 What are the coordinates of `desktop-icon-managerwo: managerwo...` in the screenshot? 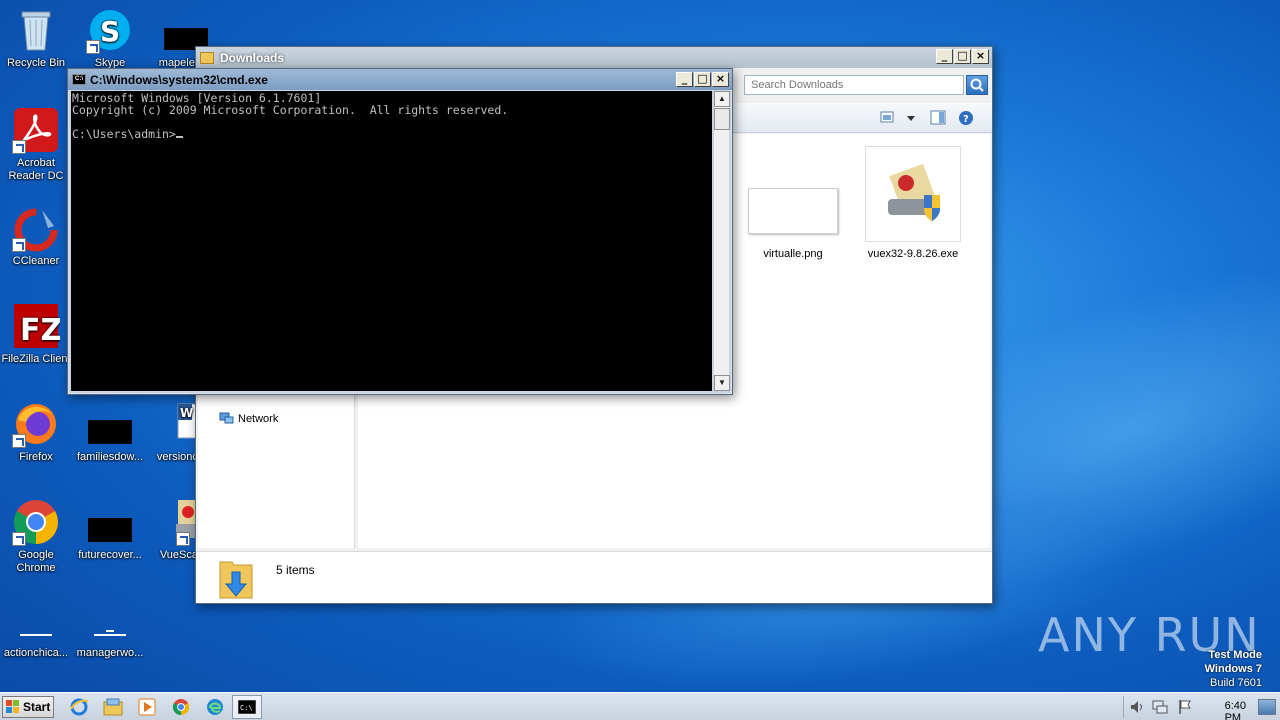 It's located at (110, 628).